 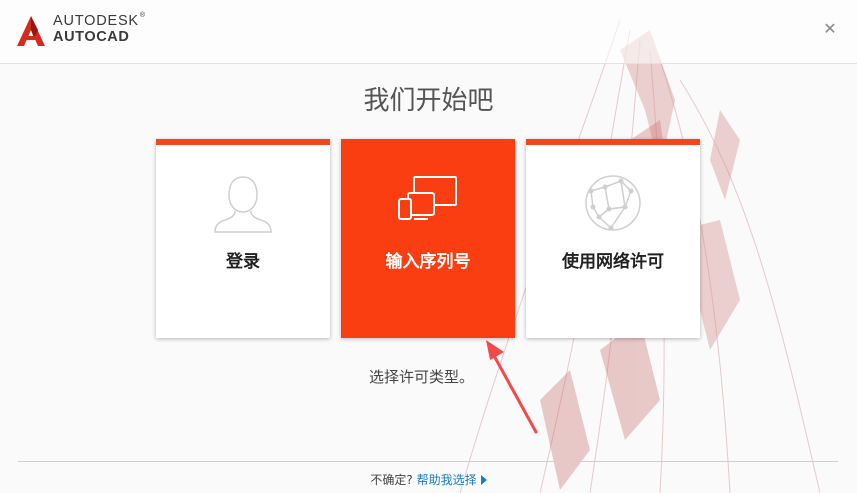 I want to click on license-type-hint: 选择许可类型。, so click(x=421, y=377).